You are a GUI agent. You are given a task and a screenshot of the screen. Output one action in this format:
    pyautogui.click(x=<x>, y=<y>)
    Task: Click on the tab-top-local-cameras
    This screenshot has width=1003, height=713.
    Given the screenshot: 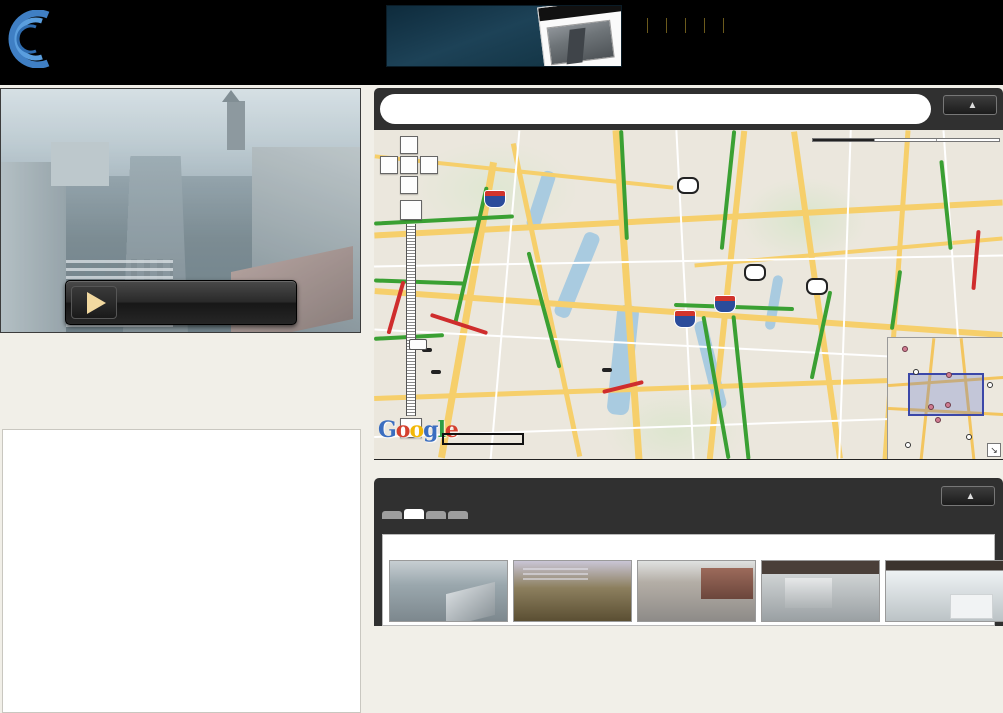 What is the action you would take?
    pyautogui.click(x=414, y=514)
    